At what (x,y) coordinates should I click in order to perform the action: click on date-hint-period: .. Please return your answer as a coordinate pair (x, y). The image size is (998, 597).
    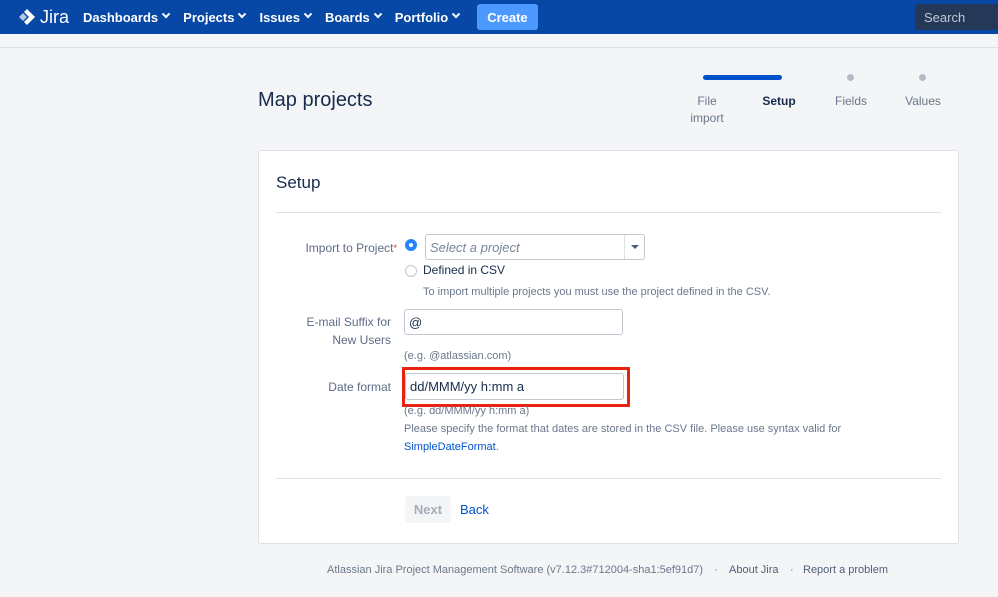
    Looking at the image, I should click on (497, 447).